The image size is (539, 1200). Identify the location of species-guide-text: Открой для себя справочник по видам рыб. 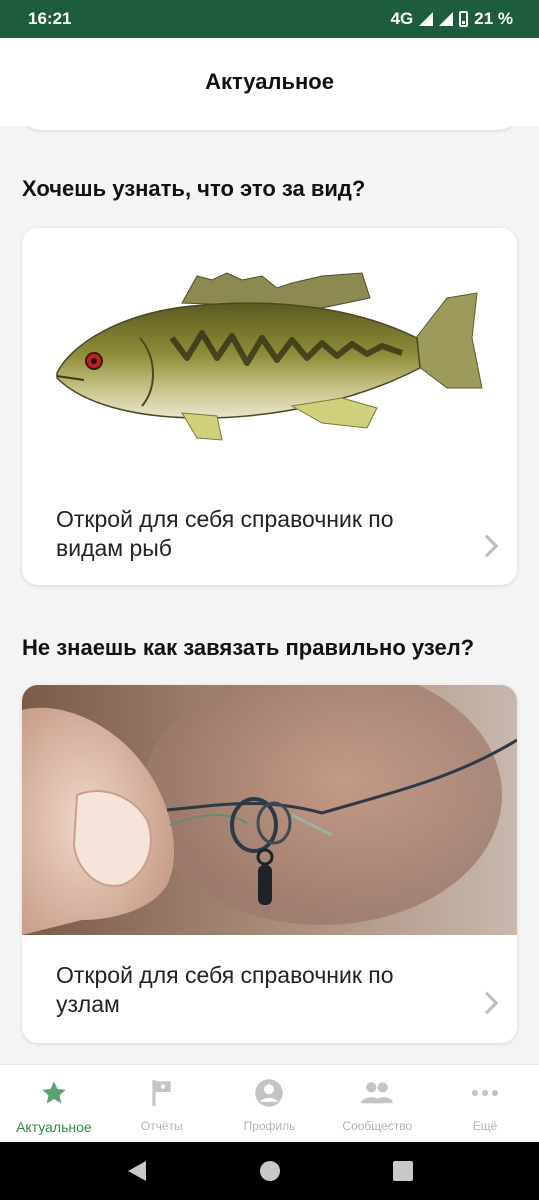
(225, 533).